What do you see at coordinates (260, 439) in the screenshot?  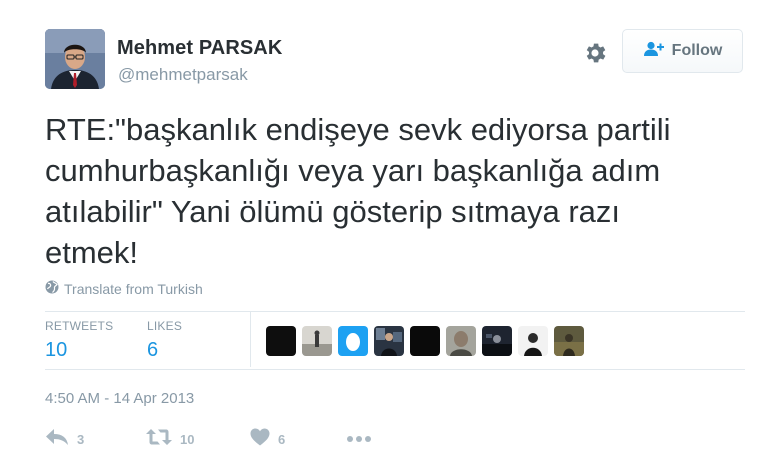 I see `heart-icon` at bounding box center [260, 439].